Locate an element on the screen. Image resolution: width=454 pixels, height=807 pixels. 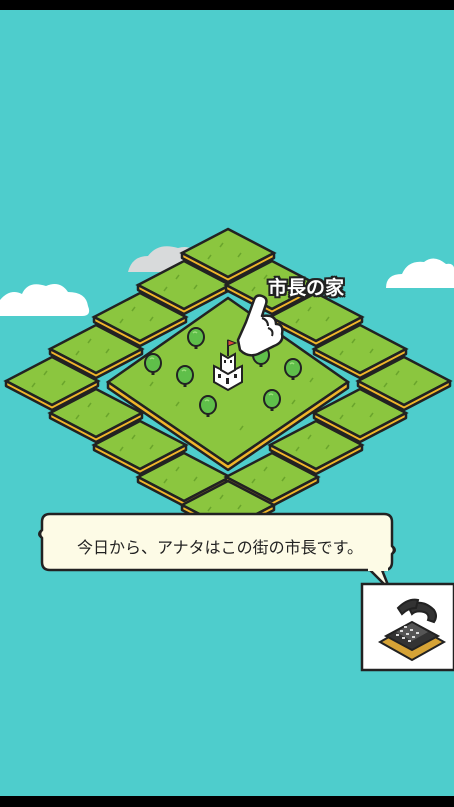
dialog-message: 今日から、アナタはこの街の市長です。 is located at coordinates (220, 547).